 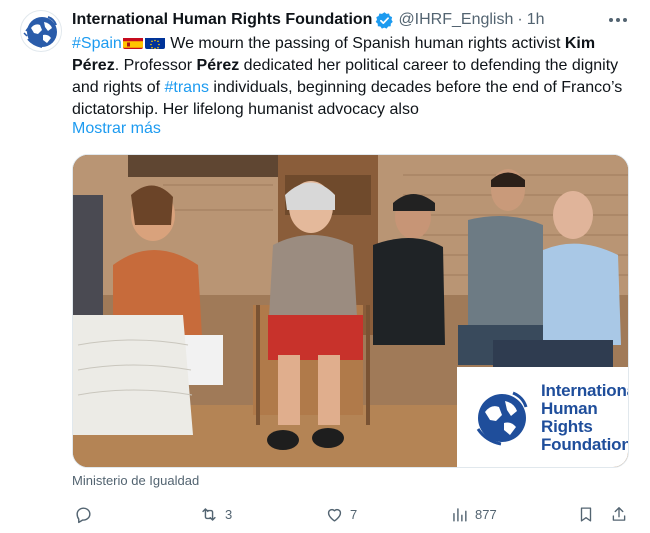 I want to click on bookmark-button, so click(x=586, y=514).